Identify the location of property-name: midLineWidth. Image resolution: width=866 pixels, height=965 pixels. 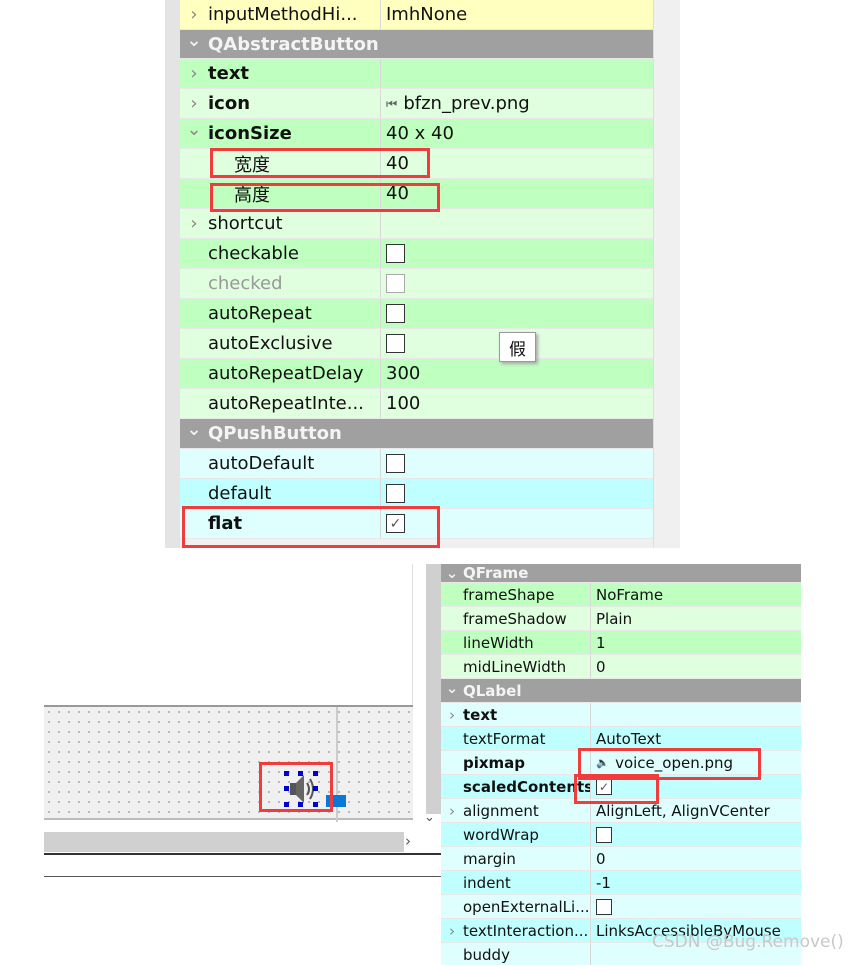
(527, 666).